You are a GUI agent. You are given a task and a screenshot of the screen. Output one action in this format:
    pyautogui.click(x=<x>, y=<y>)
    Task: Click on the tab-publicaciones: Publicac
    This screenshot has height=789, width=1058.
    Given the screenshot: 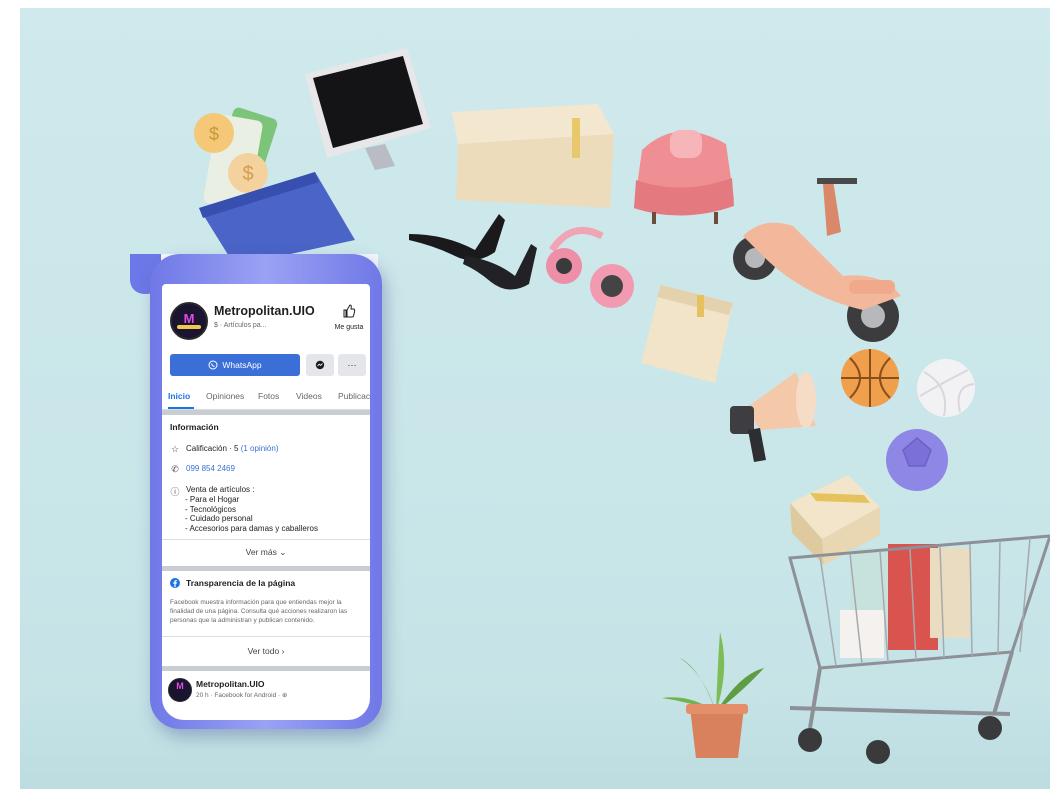 What is the action you would take?
    pyautogui.click(x=354, y=396)
    